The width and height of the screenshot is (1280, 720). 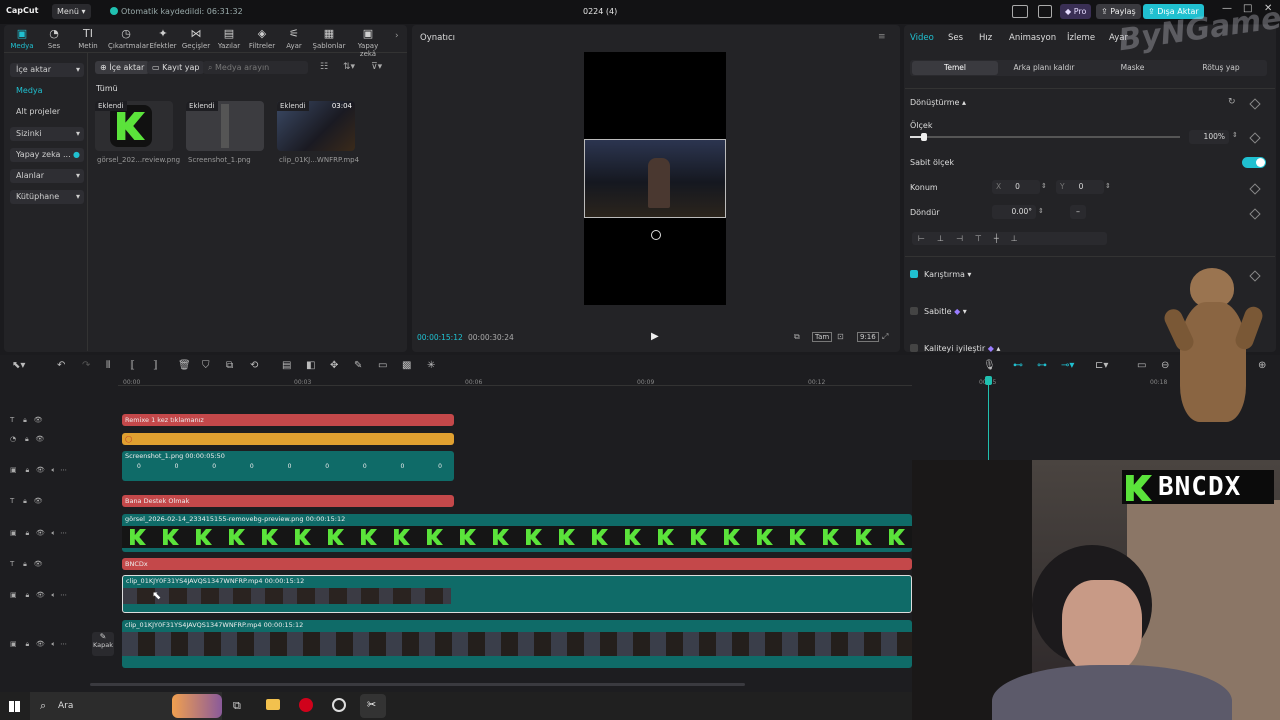 I want to click on tab-captions: ▤ Yazılar, so click(x=229, y=39).